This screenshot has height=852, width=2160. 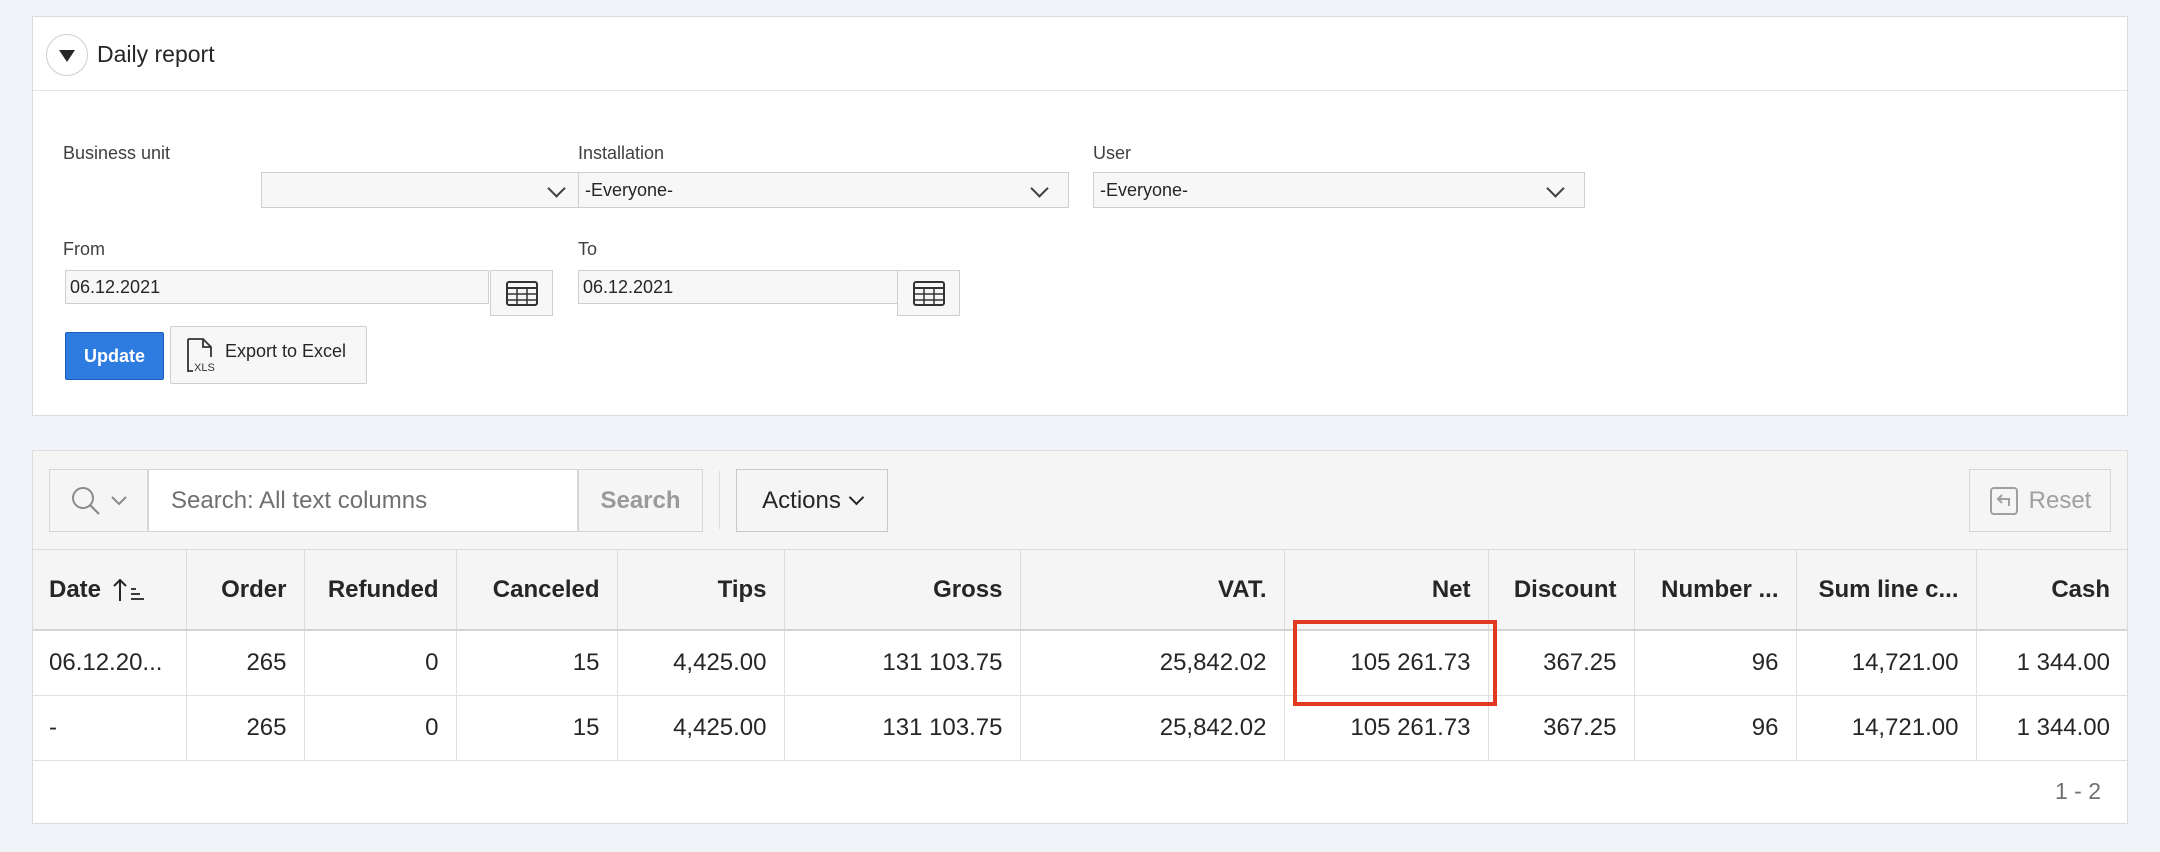 I want to click on from-label: From, so click(x=84, y=249).